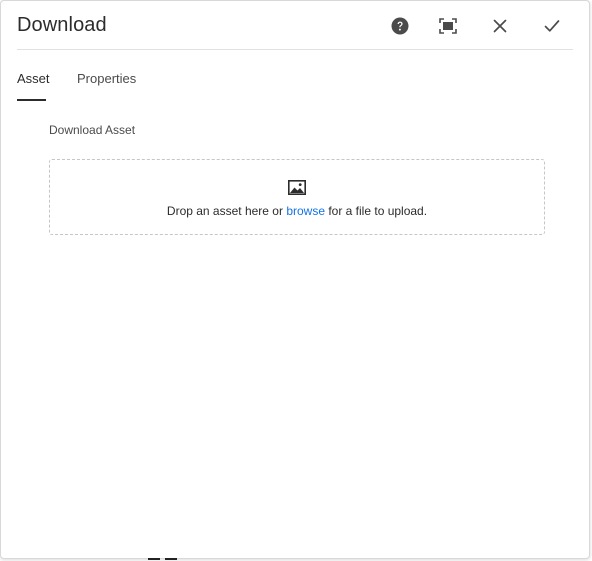 This screenshot has height=561, width=592. Describe the element at coordinates (295, 25) in the screenshot. I see `dialog-header: Download` at that location.